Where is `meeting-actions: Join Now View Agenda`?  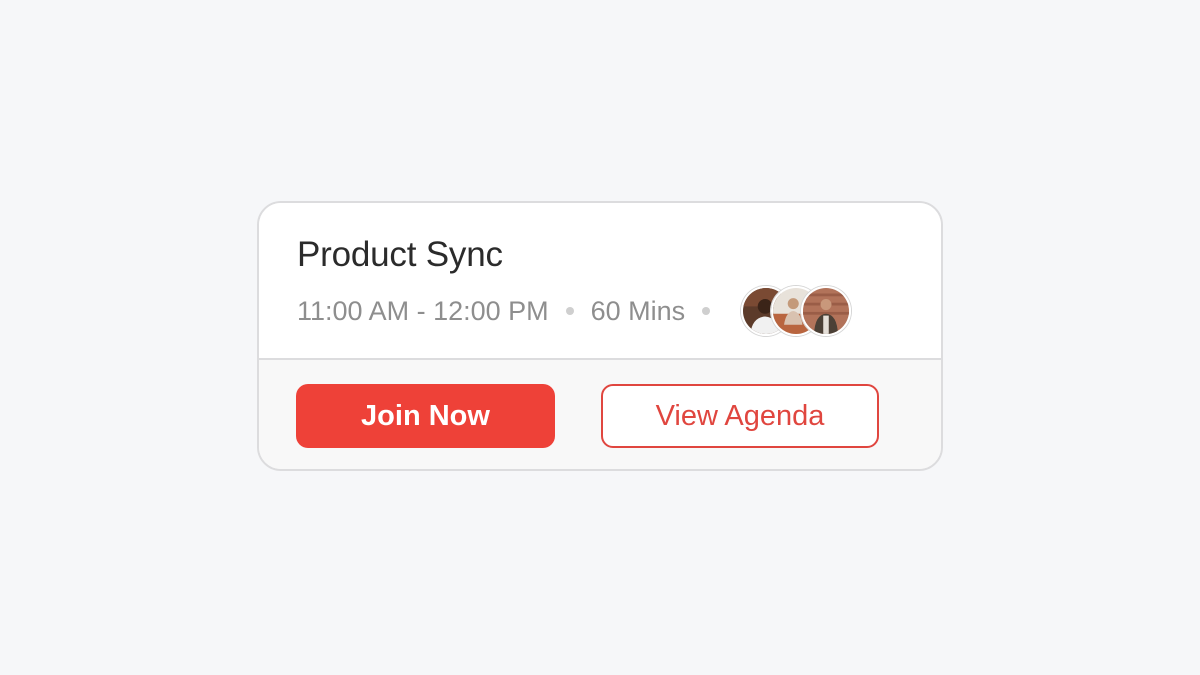
meeting-actions: Join Now View Agenda is located at coordinates (600, 414).